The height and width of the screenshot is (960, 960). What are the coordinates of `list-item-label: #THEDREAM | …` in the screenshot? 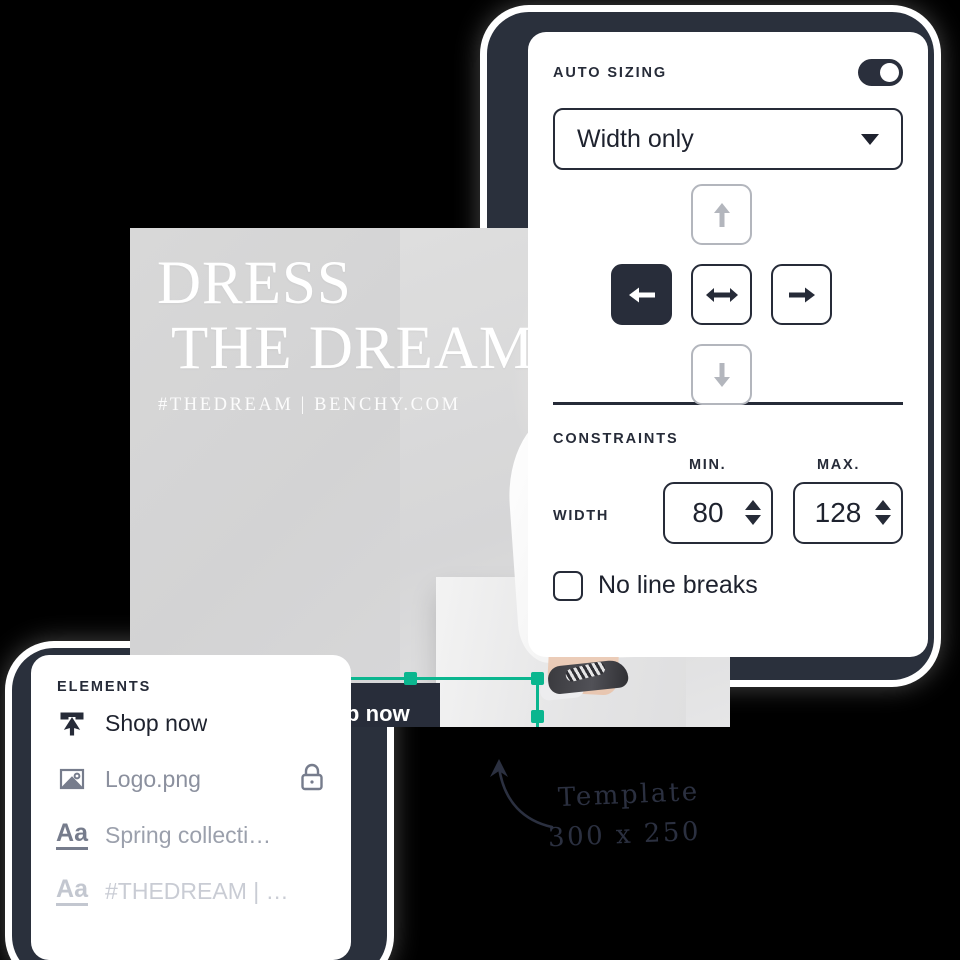 It's located at (197, 890).